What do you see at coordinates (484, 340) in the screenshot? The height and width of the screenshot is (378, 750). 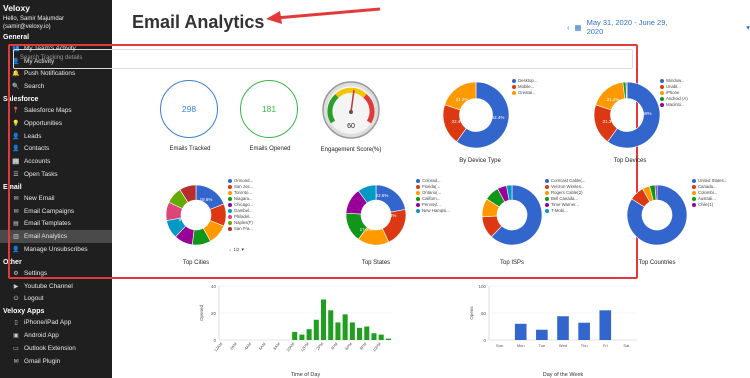 I see `y-tick-label: 0` at bounding box center [484, 340].